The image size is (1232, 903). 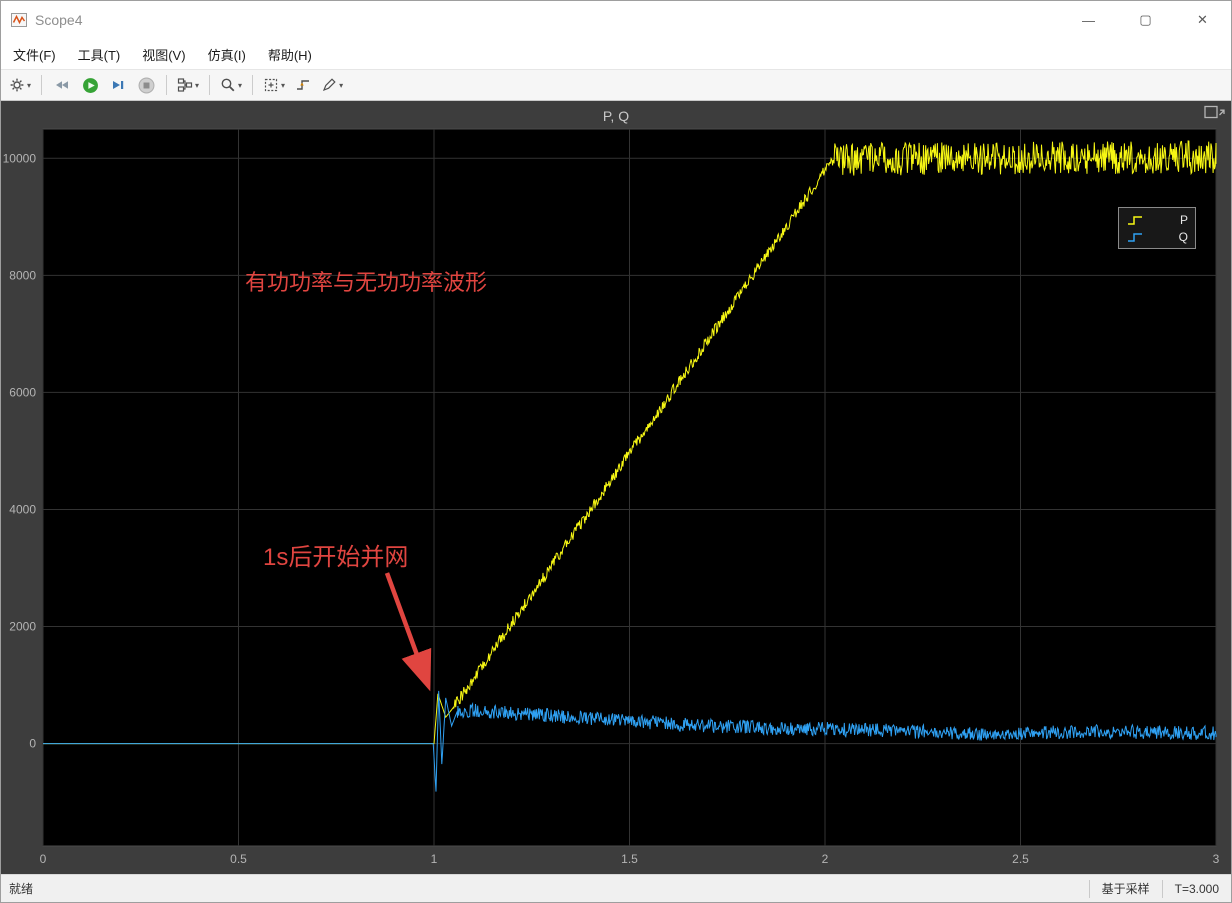 What do you see at coordinates (616, 20) in the screenshot?
I see `titlebar: Scope4 — ▢ ✕` at bounding box center [616, 20].